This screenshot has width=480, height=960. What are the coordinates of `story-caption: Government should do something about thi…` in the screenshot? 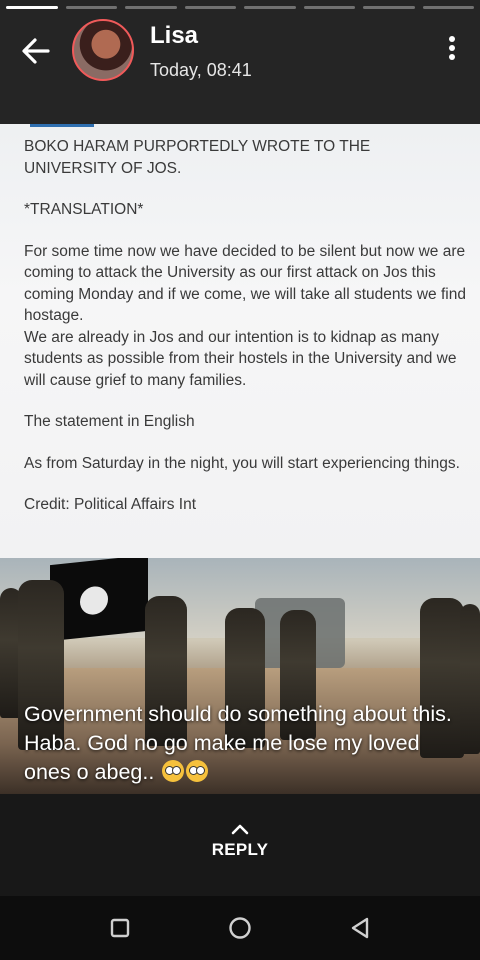 It's located at (242, 743).